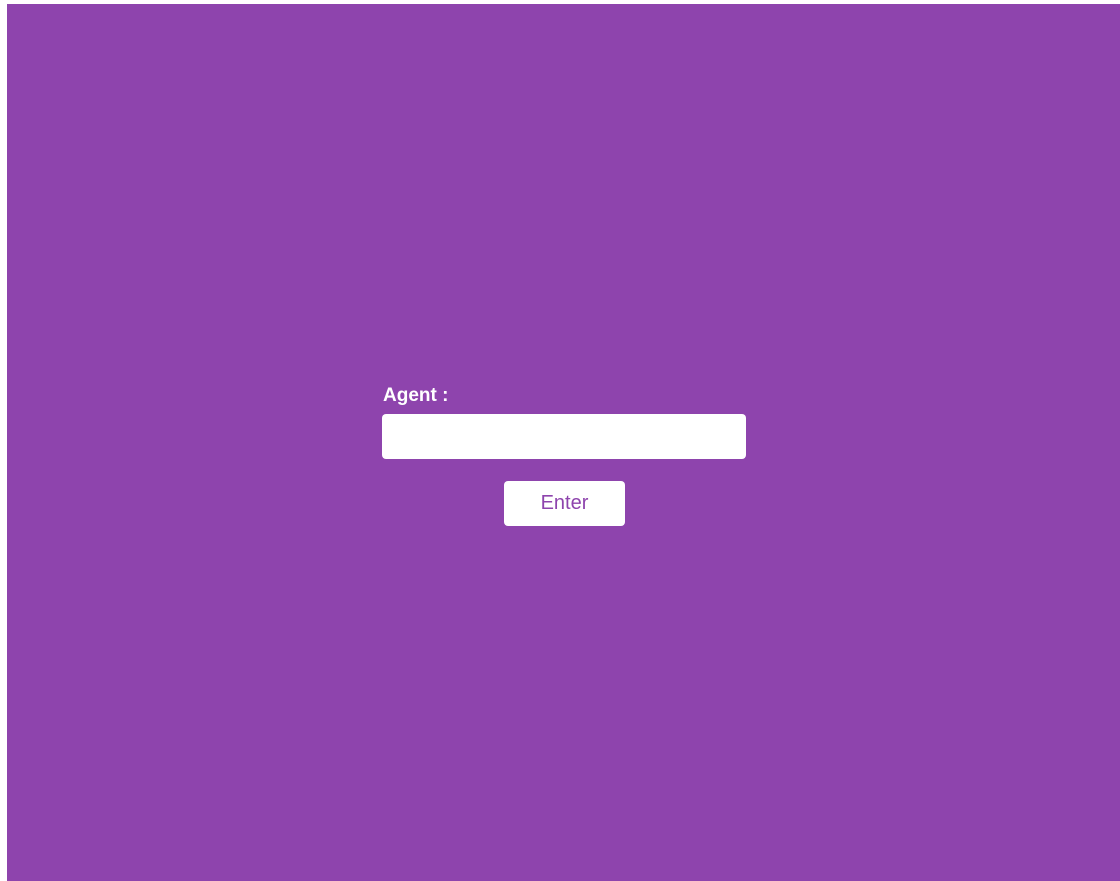 The width and height of the screenshot is (1120, 881). Describe the element at coordinates (416, 395) in the screenshot. I see `agent-label: Agent :` at that location.